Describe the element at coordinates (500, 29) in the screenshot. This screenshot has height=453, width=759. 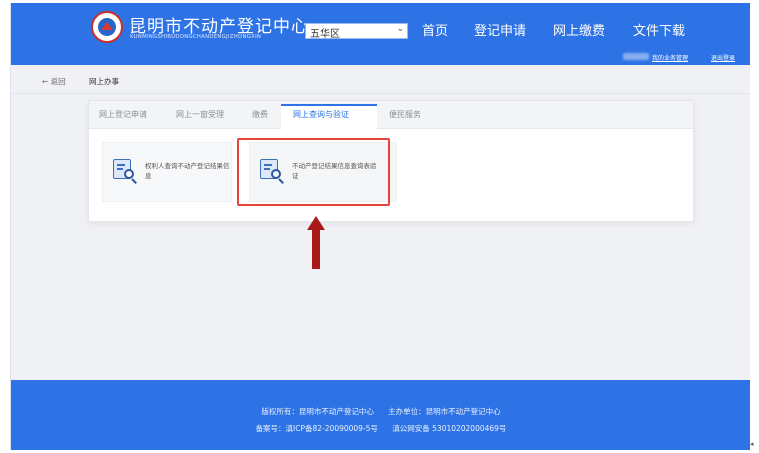
I see `nav-registration-apply: 登记申请` at that location.